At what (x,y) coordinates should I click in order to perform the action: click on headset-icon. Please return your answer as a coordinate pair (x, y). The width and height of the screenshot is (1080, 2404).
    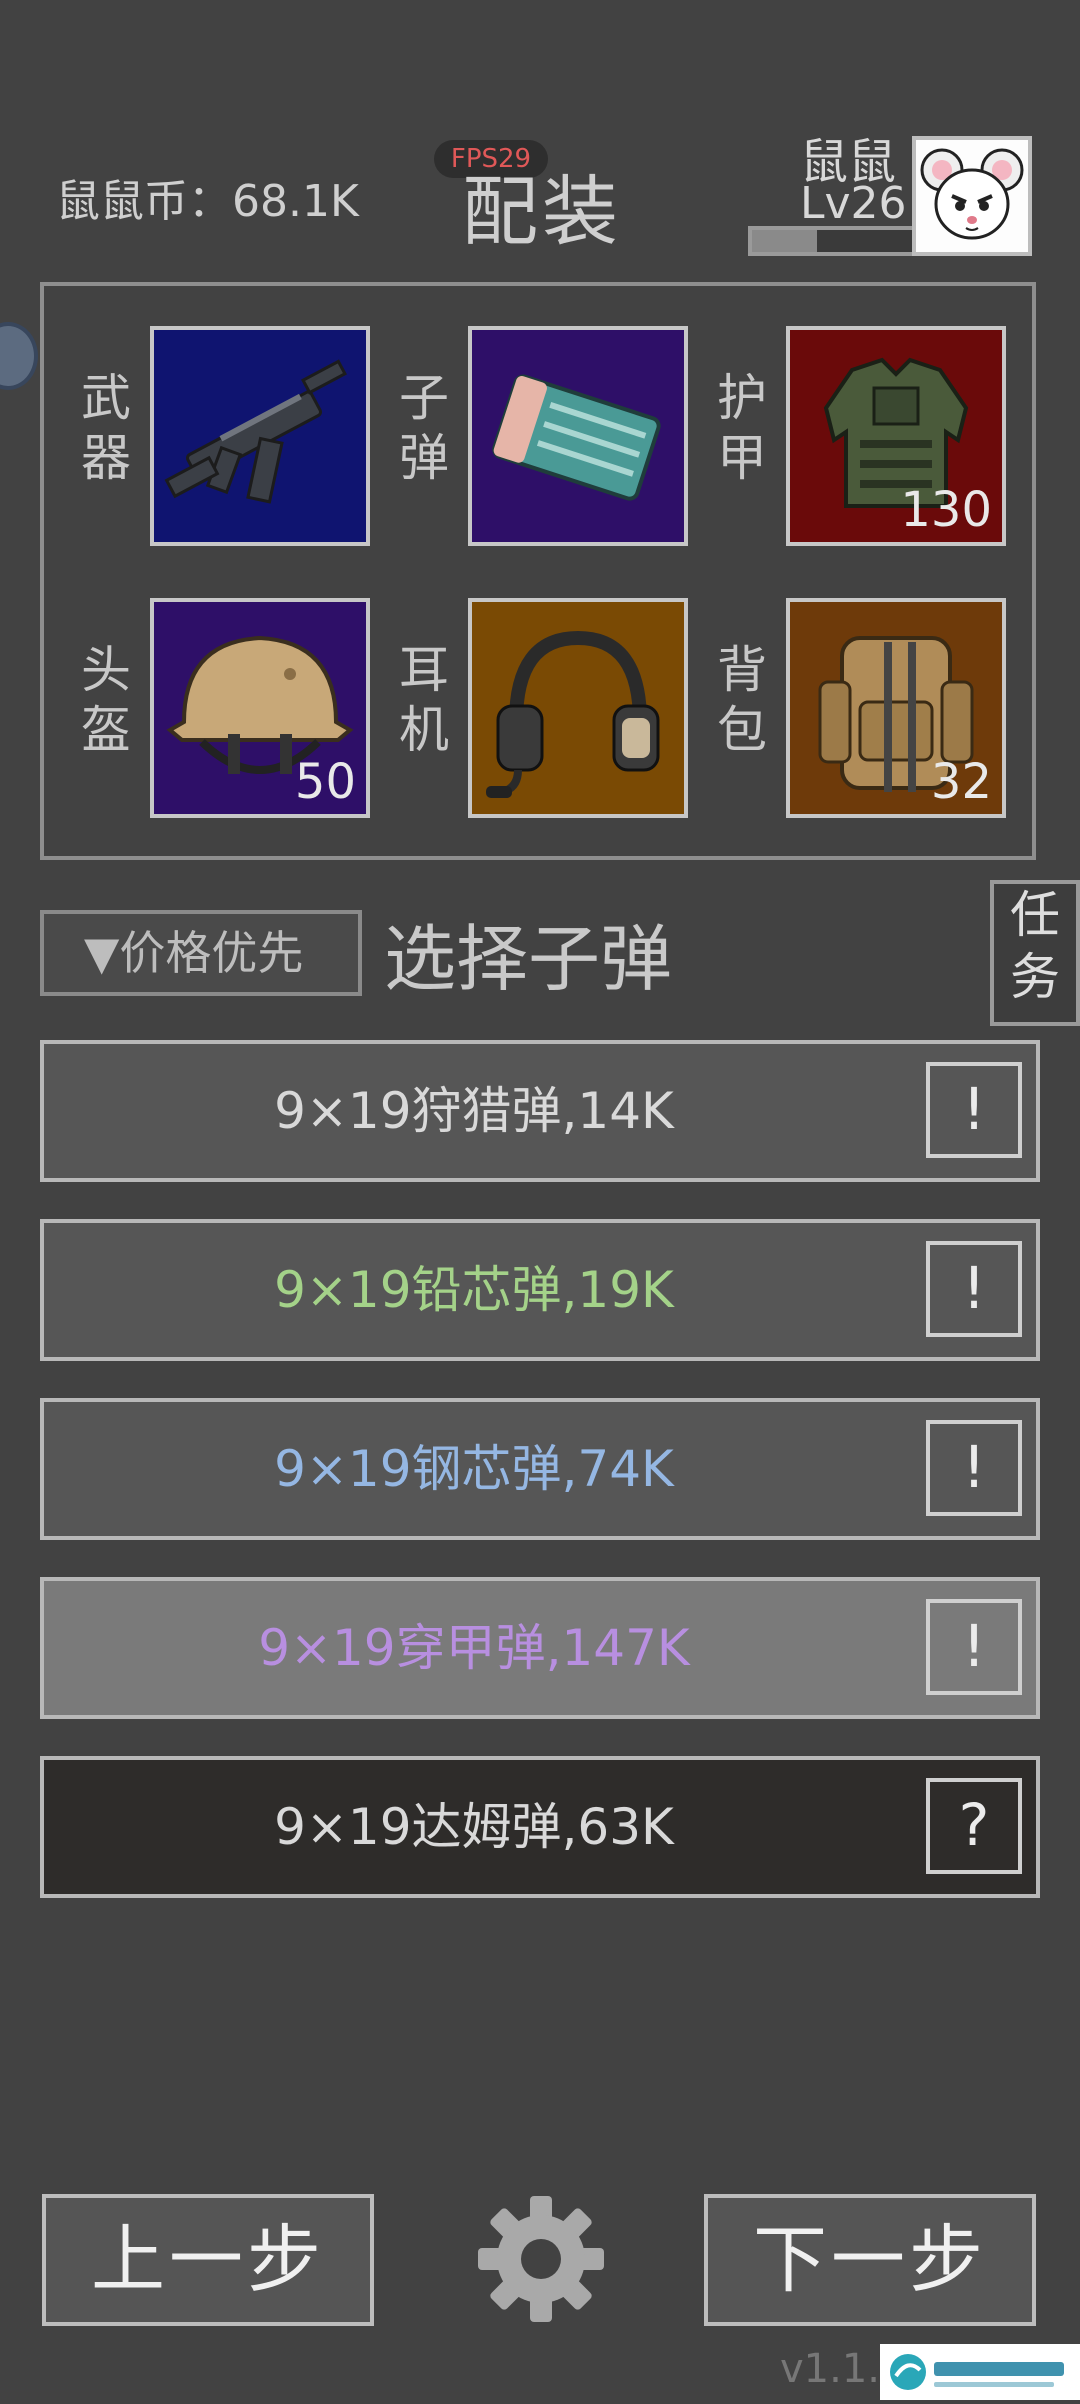
    Looking at the image, I should click on (573, 714).